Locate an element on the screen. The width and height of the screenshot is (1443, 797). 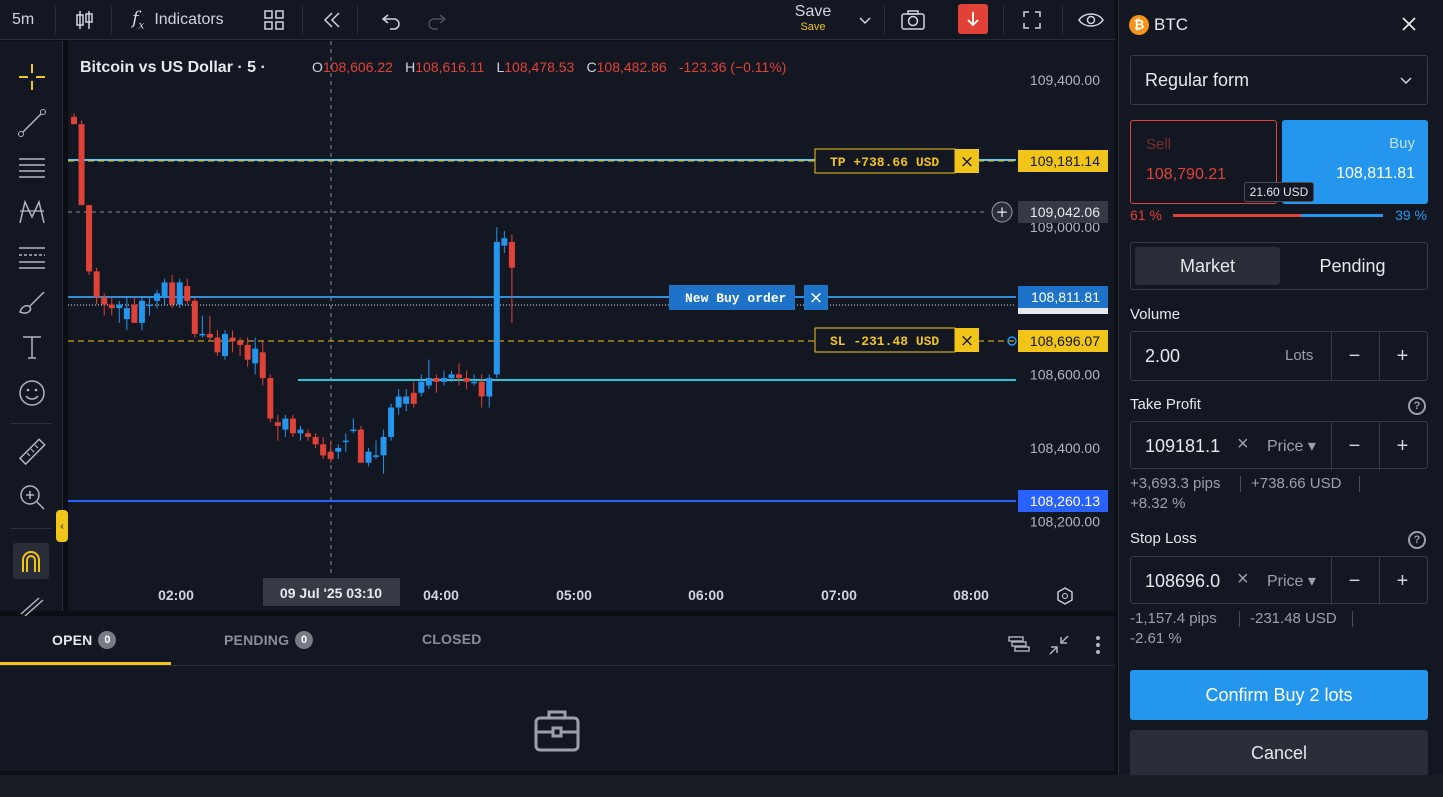
time-axis-label: 04:00 is located at coordinates (441, 595).